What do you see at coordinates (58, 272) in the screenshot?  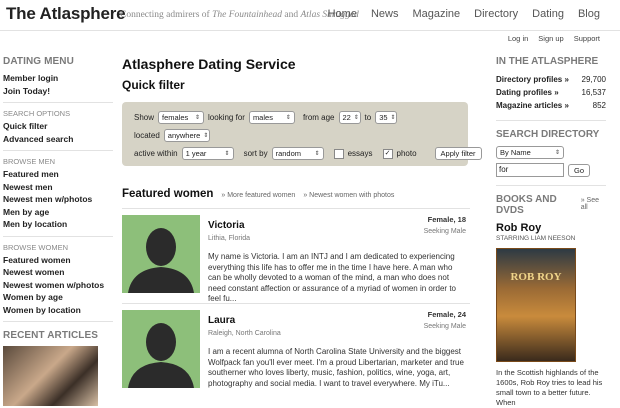 I see `newest-women-link: Newest women` at bounding box center [58, 272].